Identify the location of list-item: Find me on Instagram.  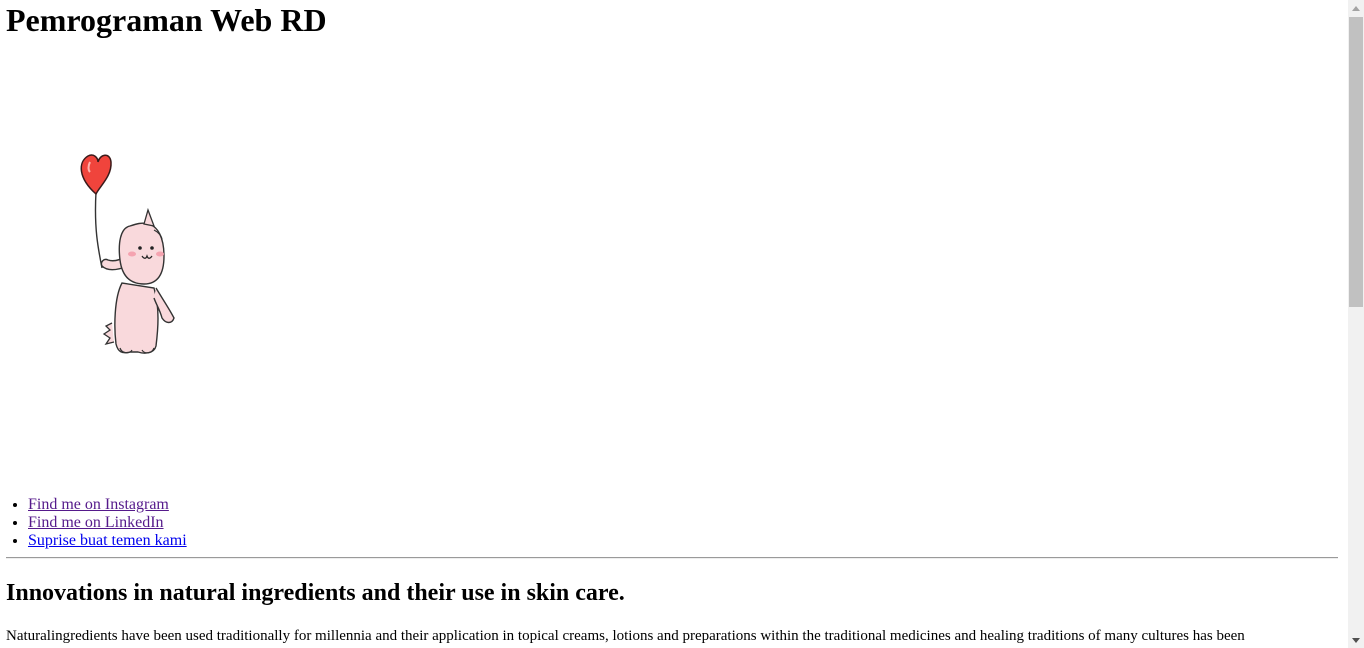
(107, 505).